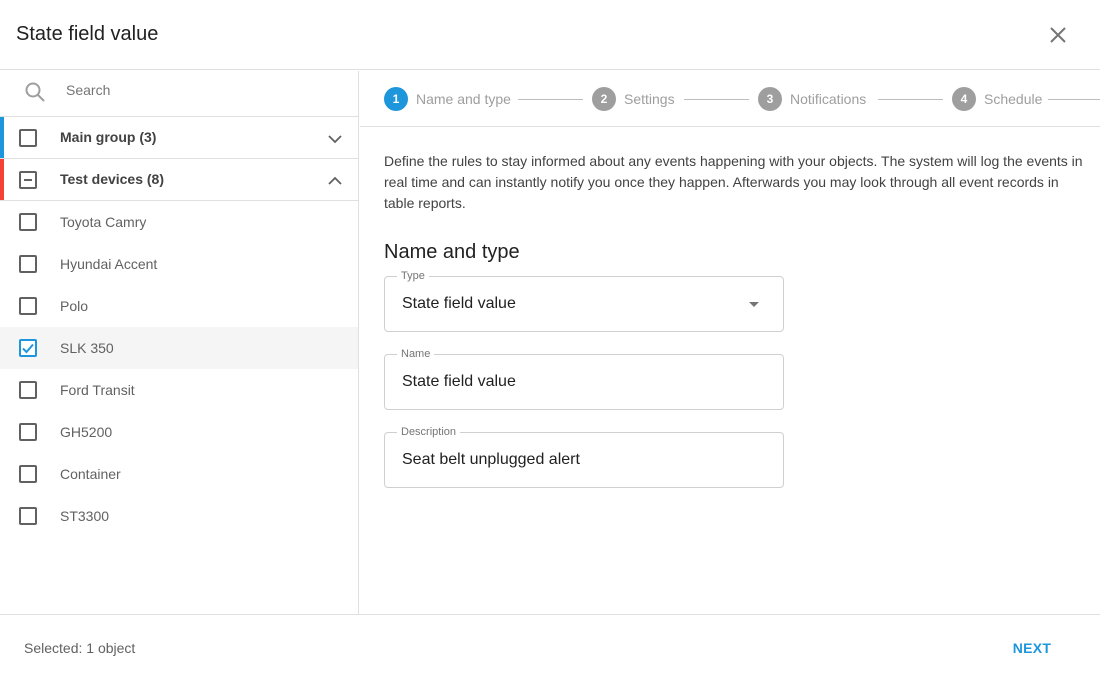 This screenshot has width=1100, height=676. What do you see at coordinates (179, 432) in the screenshot?
I see `list-item: GH5200` at bounding box center [179, 432].